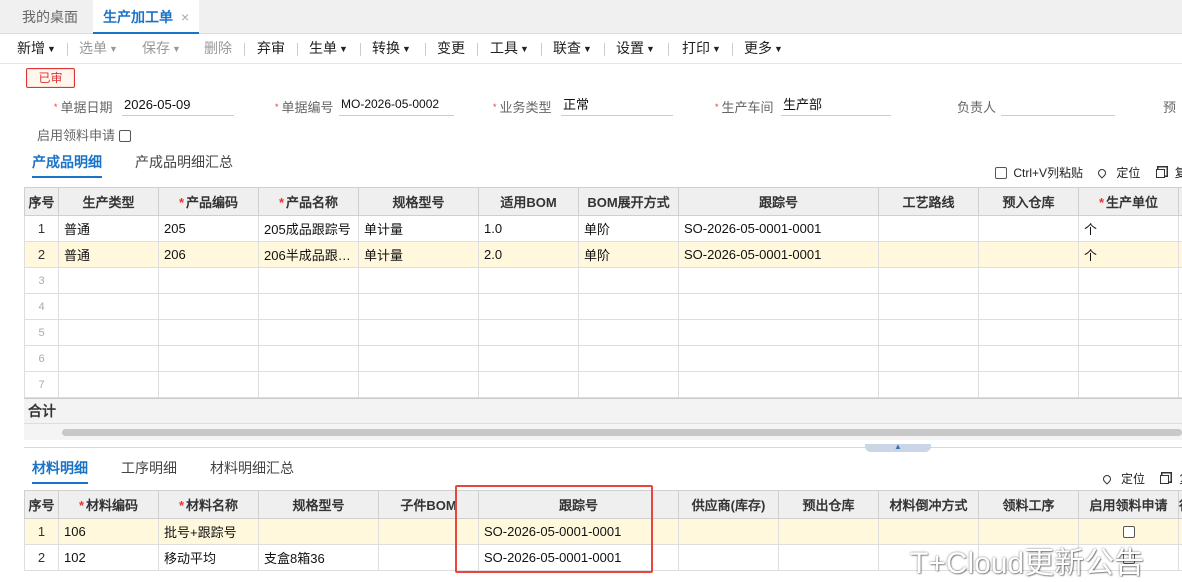 This screenshot has height=582, width=1182. What do you see at coordinates (309, 255) in the screenshot?
I see `table-cell: 206半成品跟踪号` at bounding box center [309, 255].